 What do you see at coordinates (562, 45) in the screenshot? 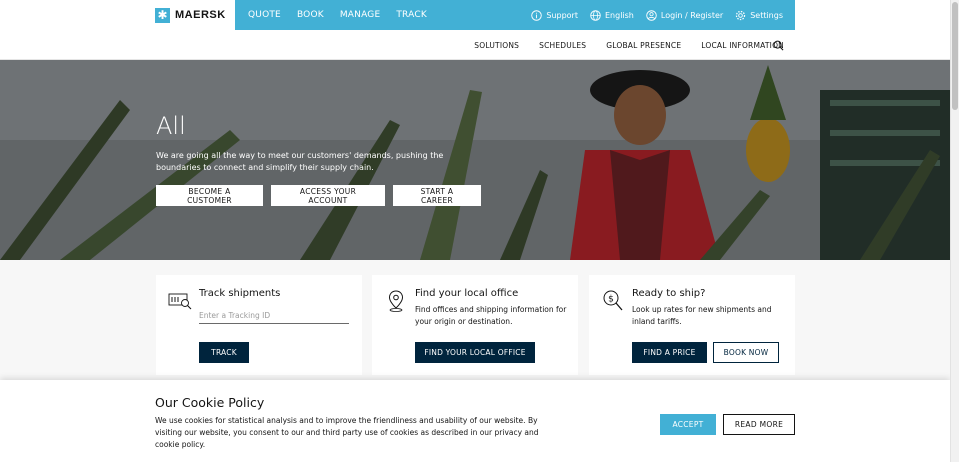
I see `nav-schedules: SCHEDULES` at bounding box center [562, 45].